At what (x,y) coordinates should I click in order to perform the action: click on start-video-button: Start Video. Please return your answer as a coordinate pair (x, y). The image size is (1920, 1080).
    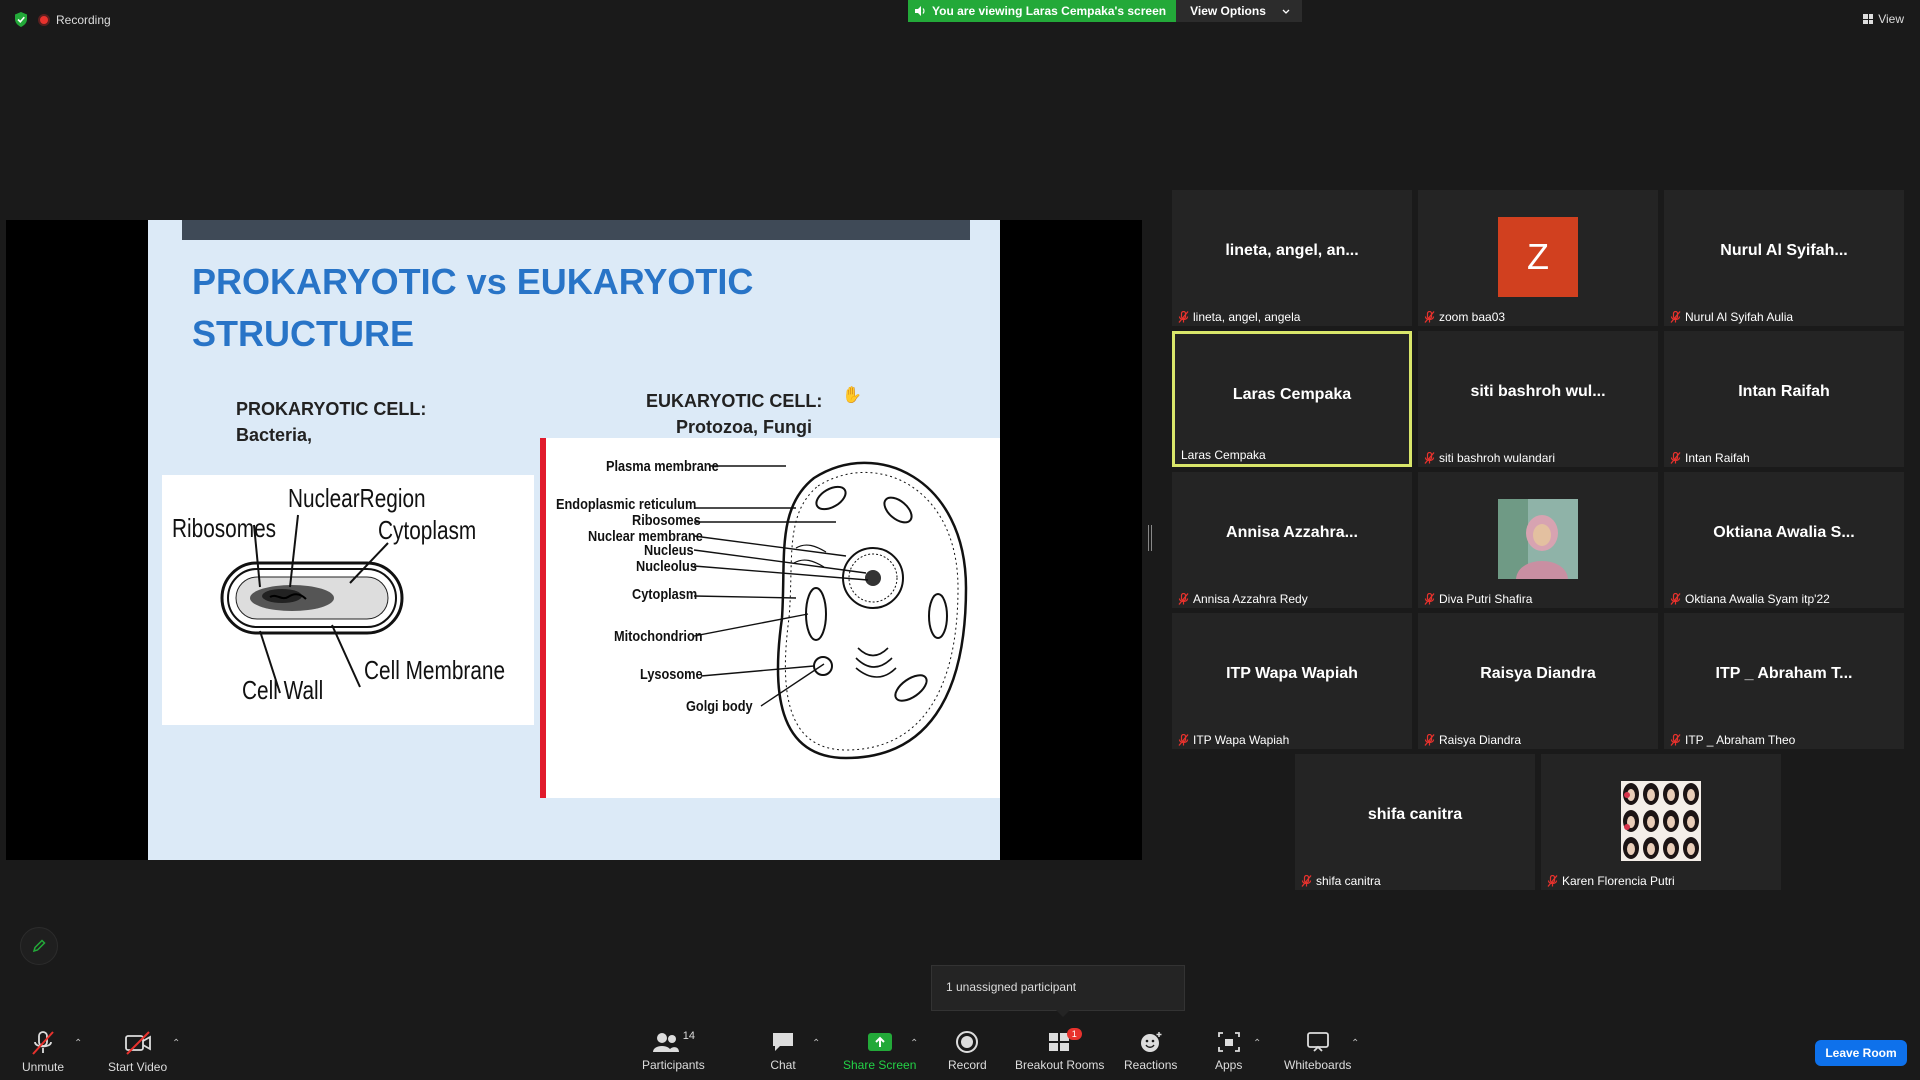
    Looking at the image, I should click on (137, 1052).